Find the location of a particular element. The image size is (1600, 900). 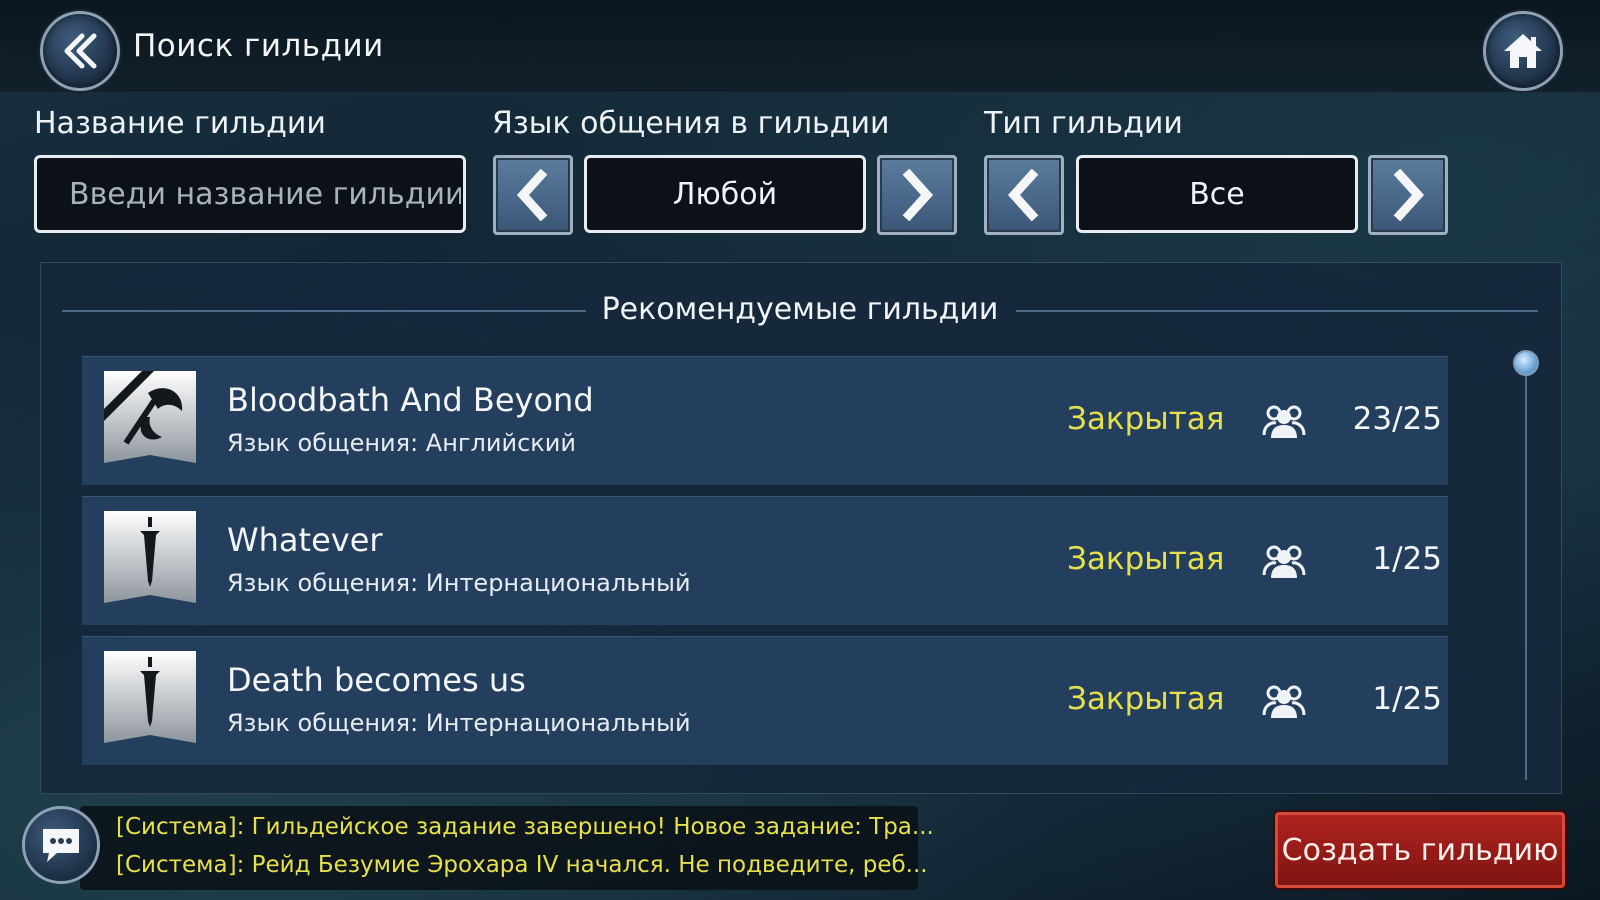

panel-title: Рекомендуемые гильдии is located at coordinates (800, 309).